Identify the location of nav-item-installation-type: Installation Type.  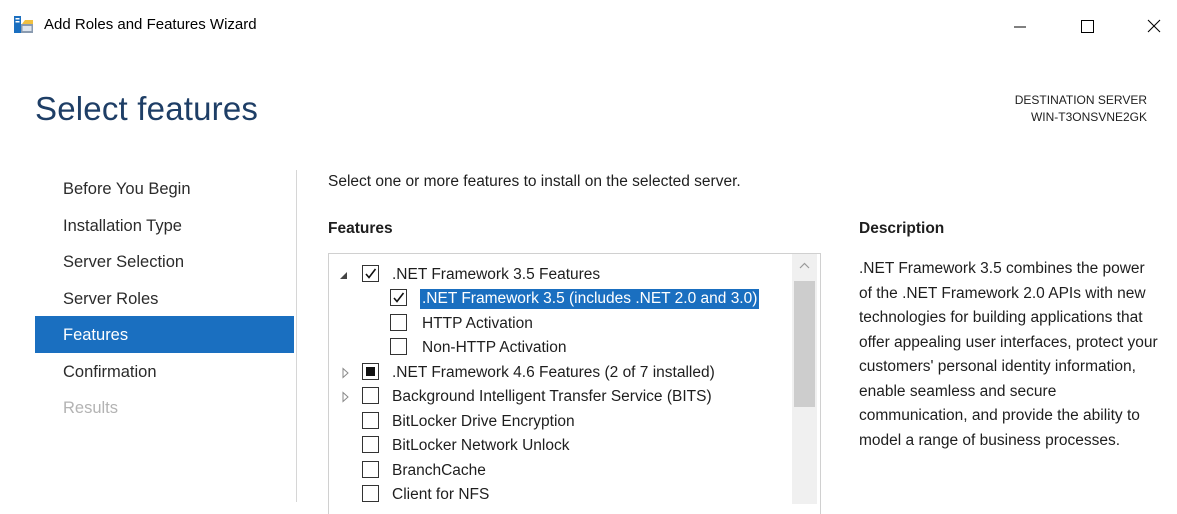
(164, 225).